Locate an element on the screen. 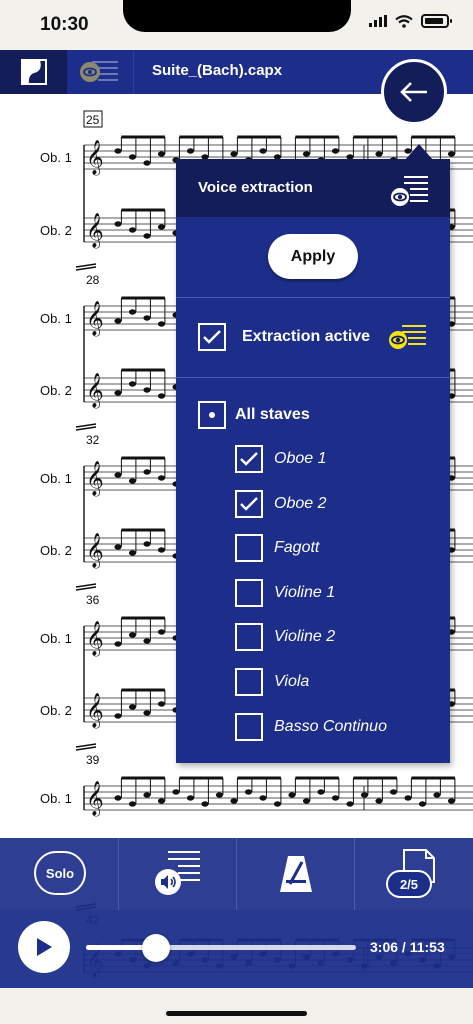  wifi-icon is located at coordinates (404, 21).